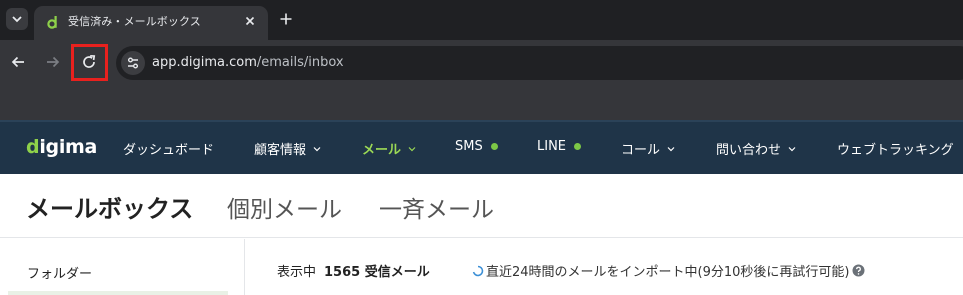  I want to click on folder-item-selected, so click(118, 293).